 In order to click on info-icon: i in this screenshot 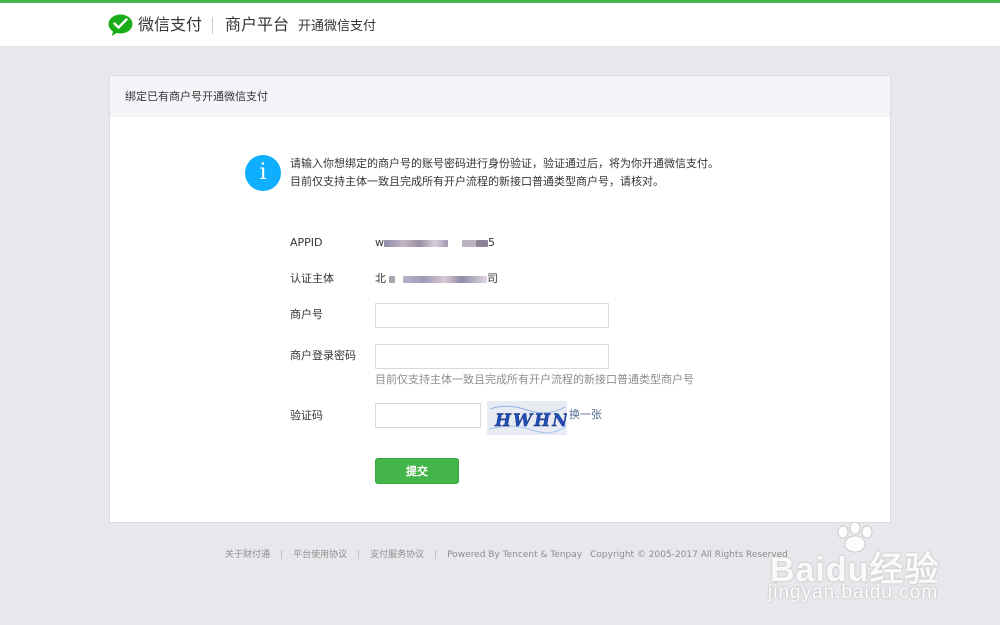, I will do `click(263, 173)`.